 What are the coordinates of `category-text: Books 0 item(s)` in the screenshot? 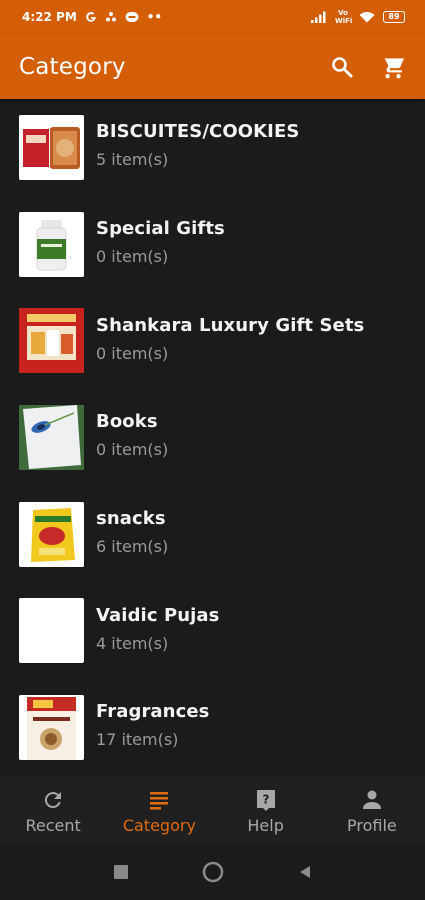 It's located at (132, 435).